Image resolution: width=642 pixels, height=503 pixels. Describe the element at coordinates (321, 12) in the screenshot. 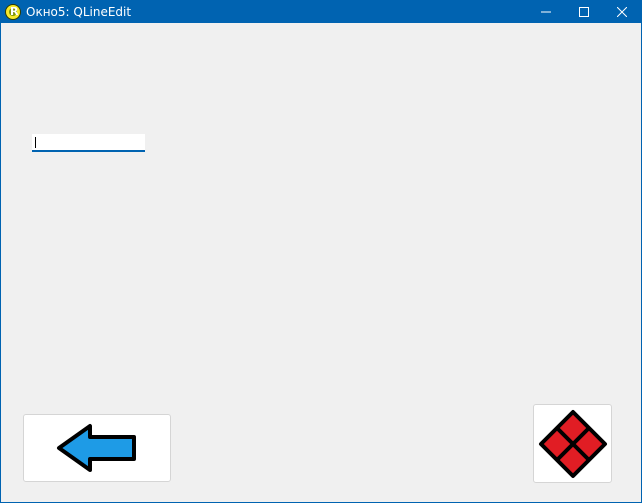

I see `title-bar: R Окно5: QLineEdit` at that location.